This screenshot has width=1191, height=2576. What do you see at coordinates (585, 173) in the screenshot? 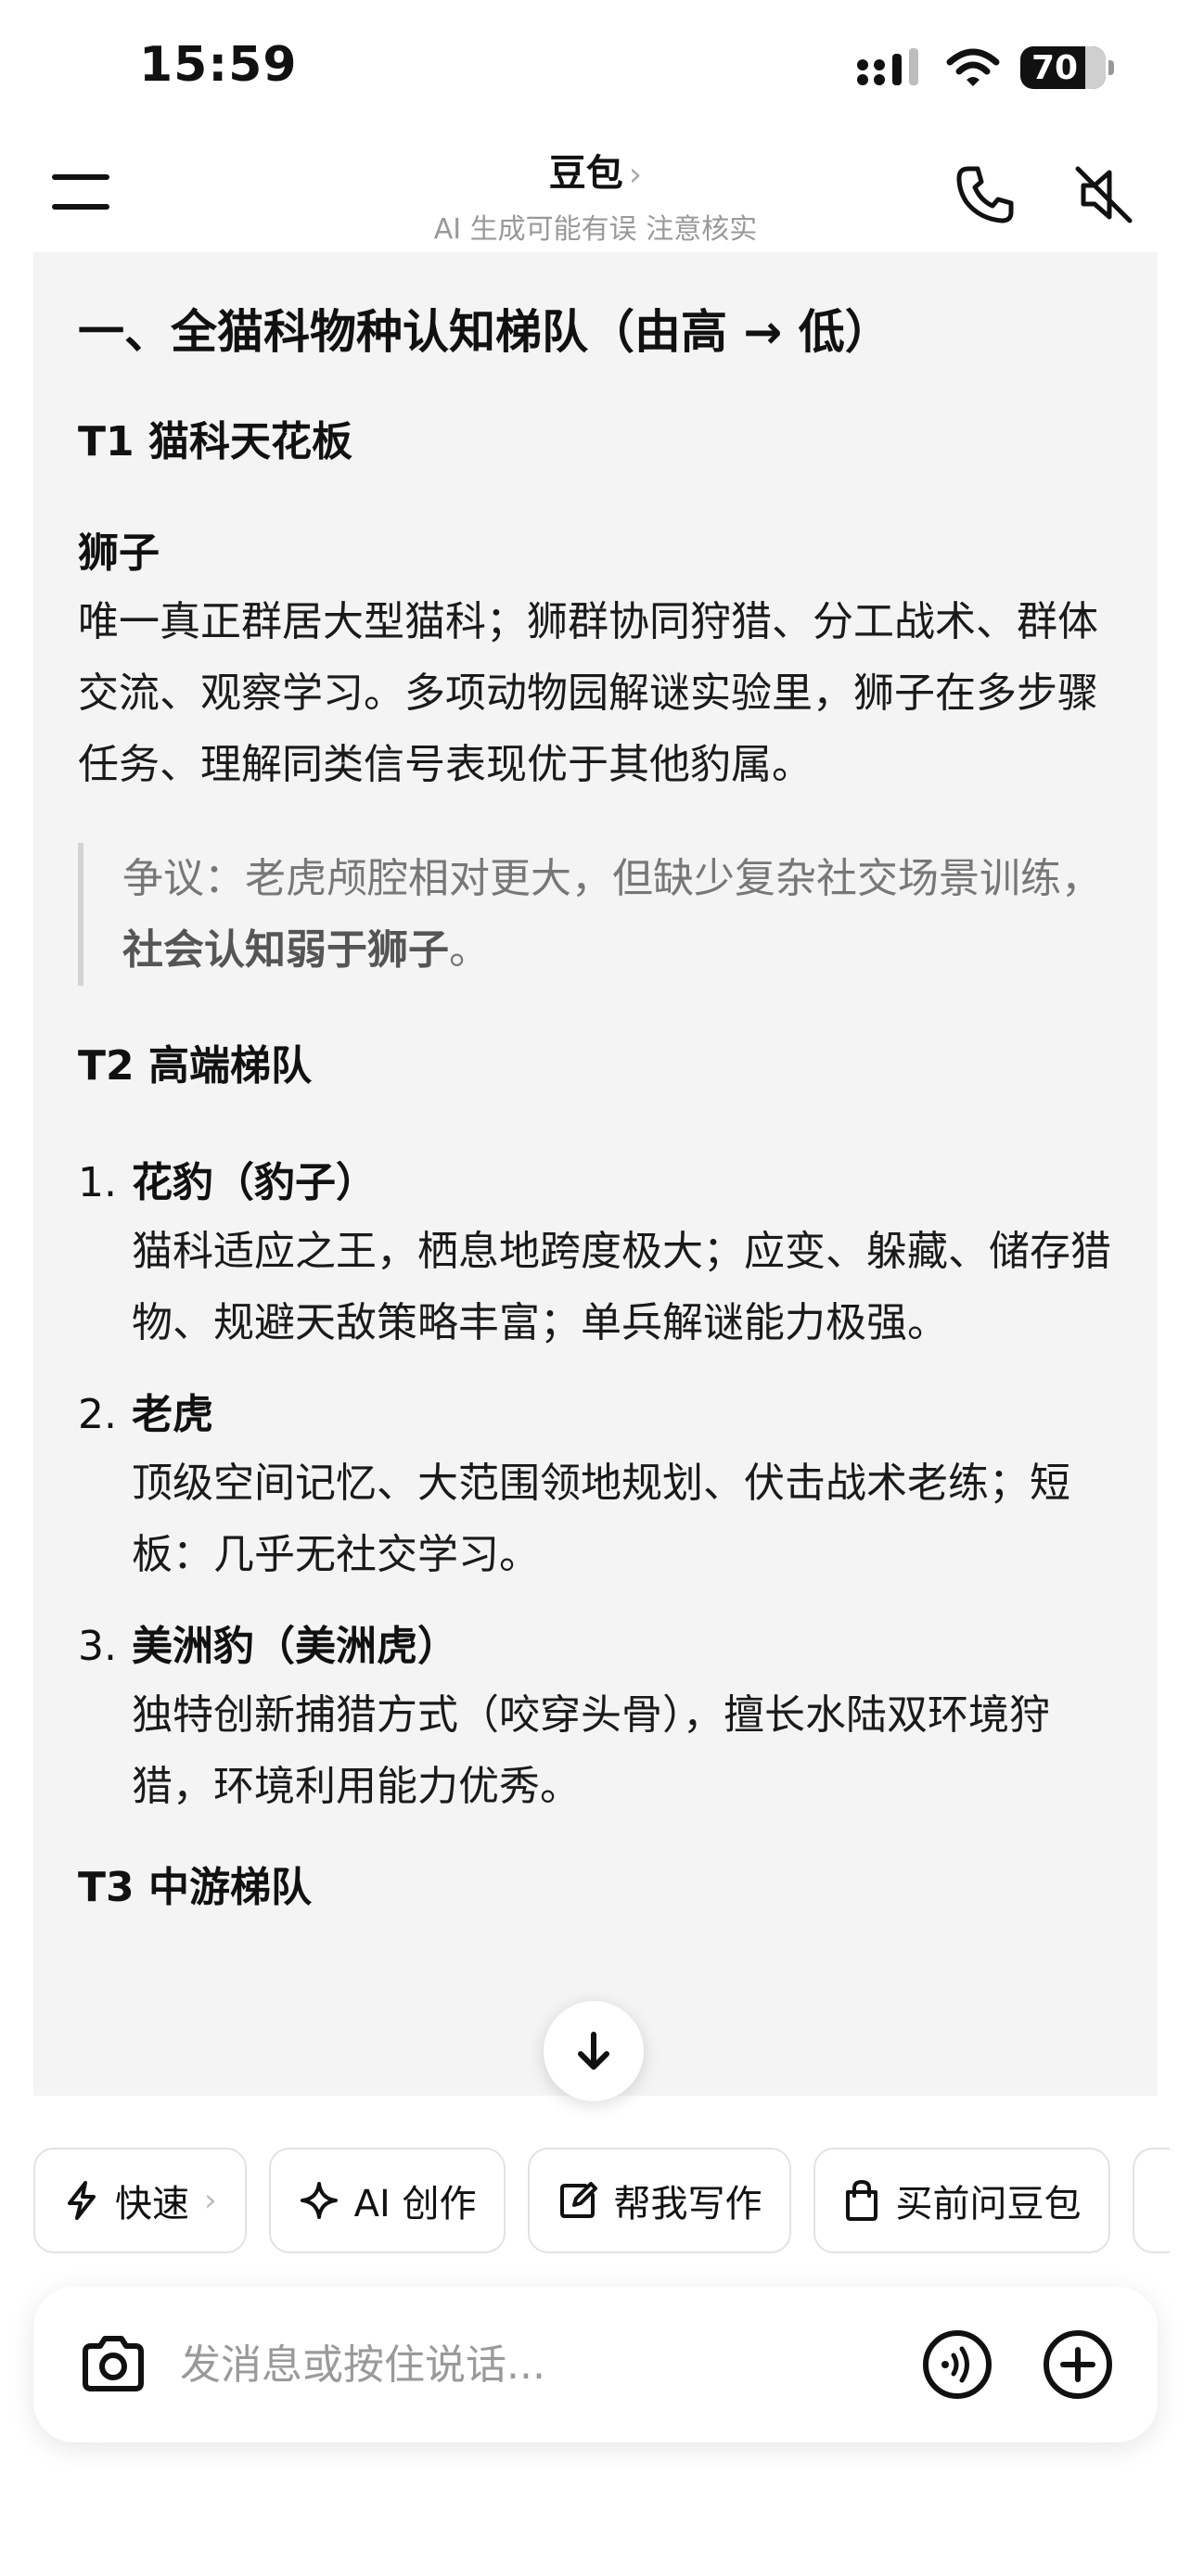
I see `bot-name-text: 豆包` at bounding box center [585, 173].